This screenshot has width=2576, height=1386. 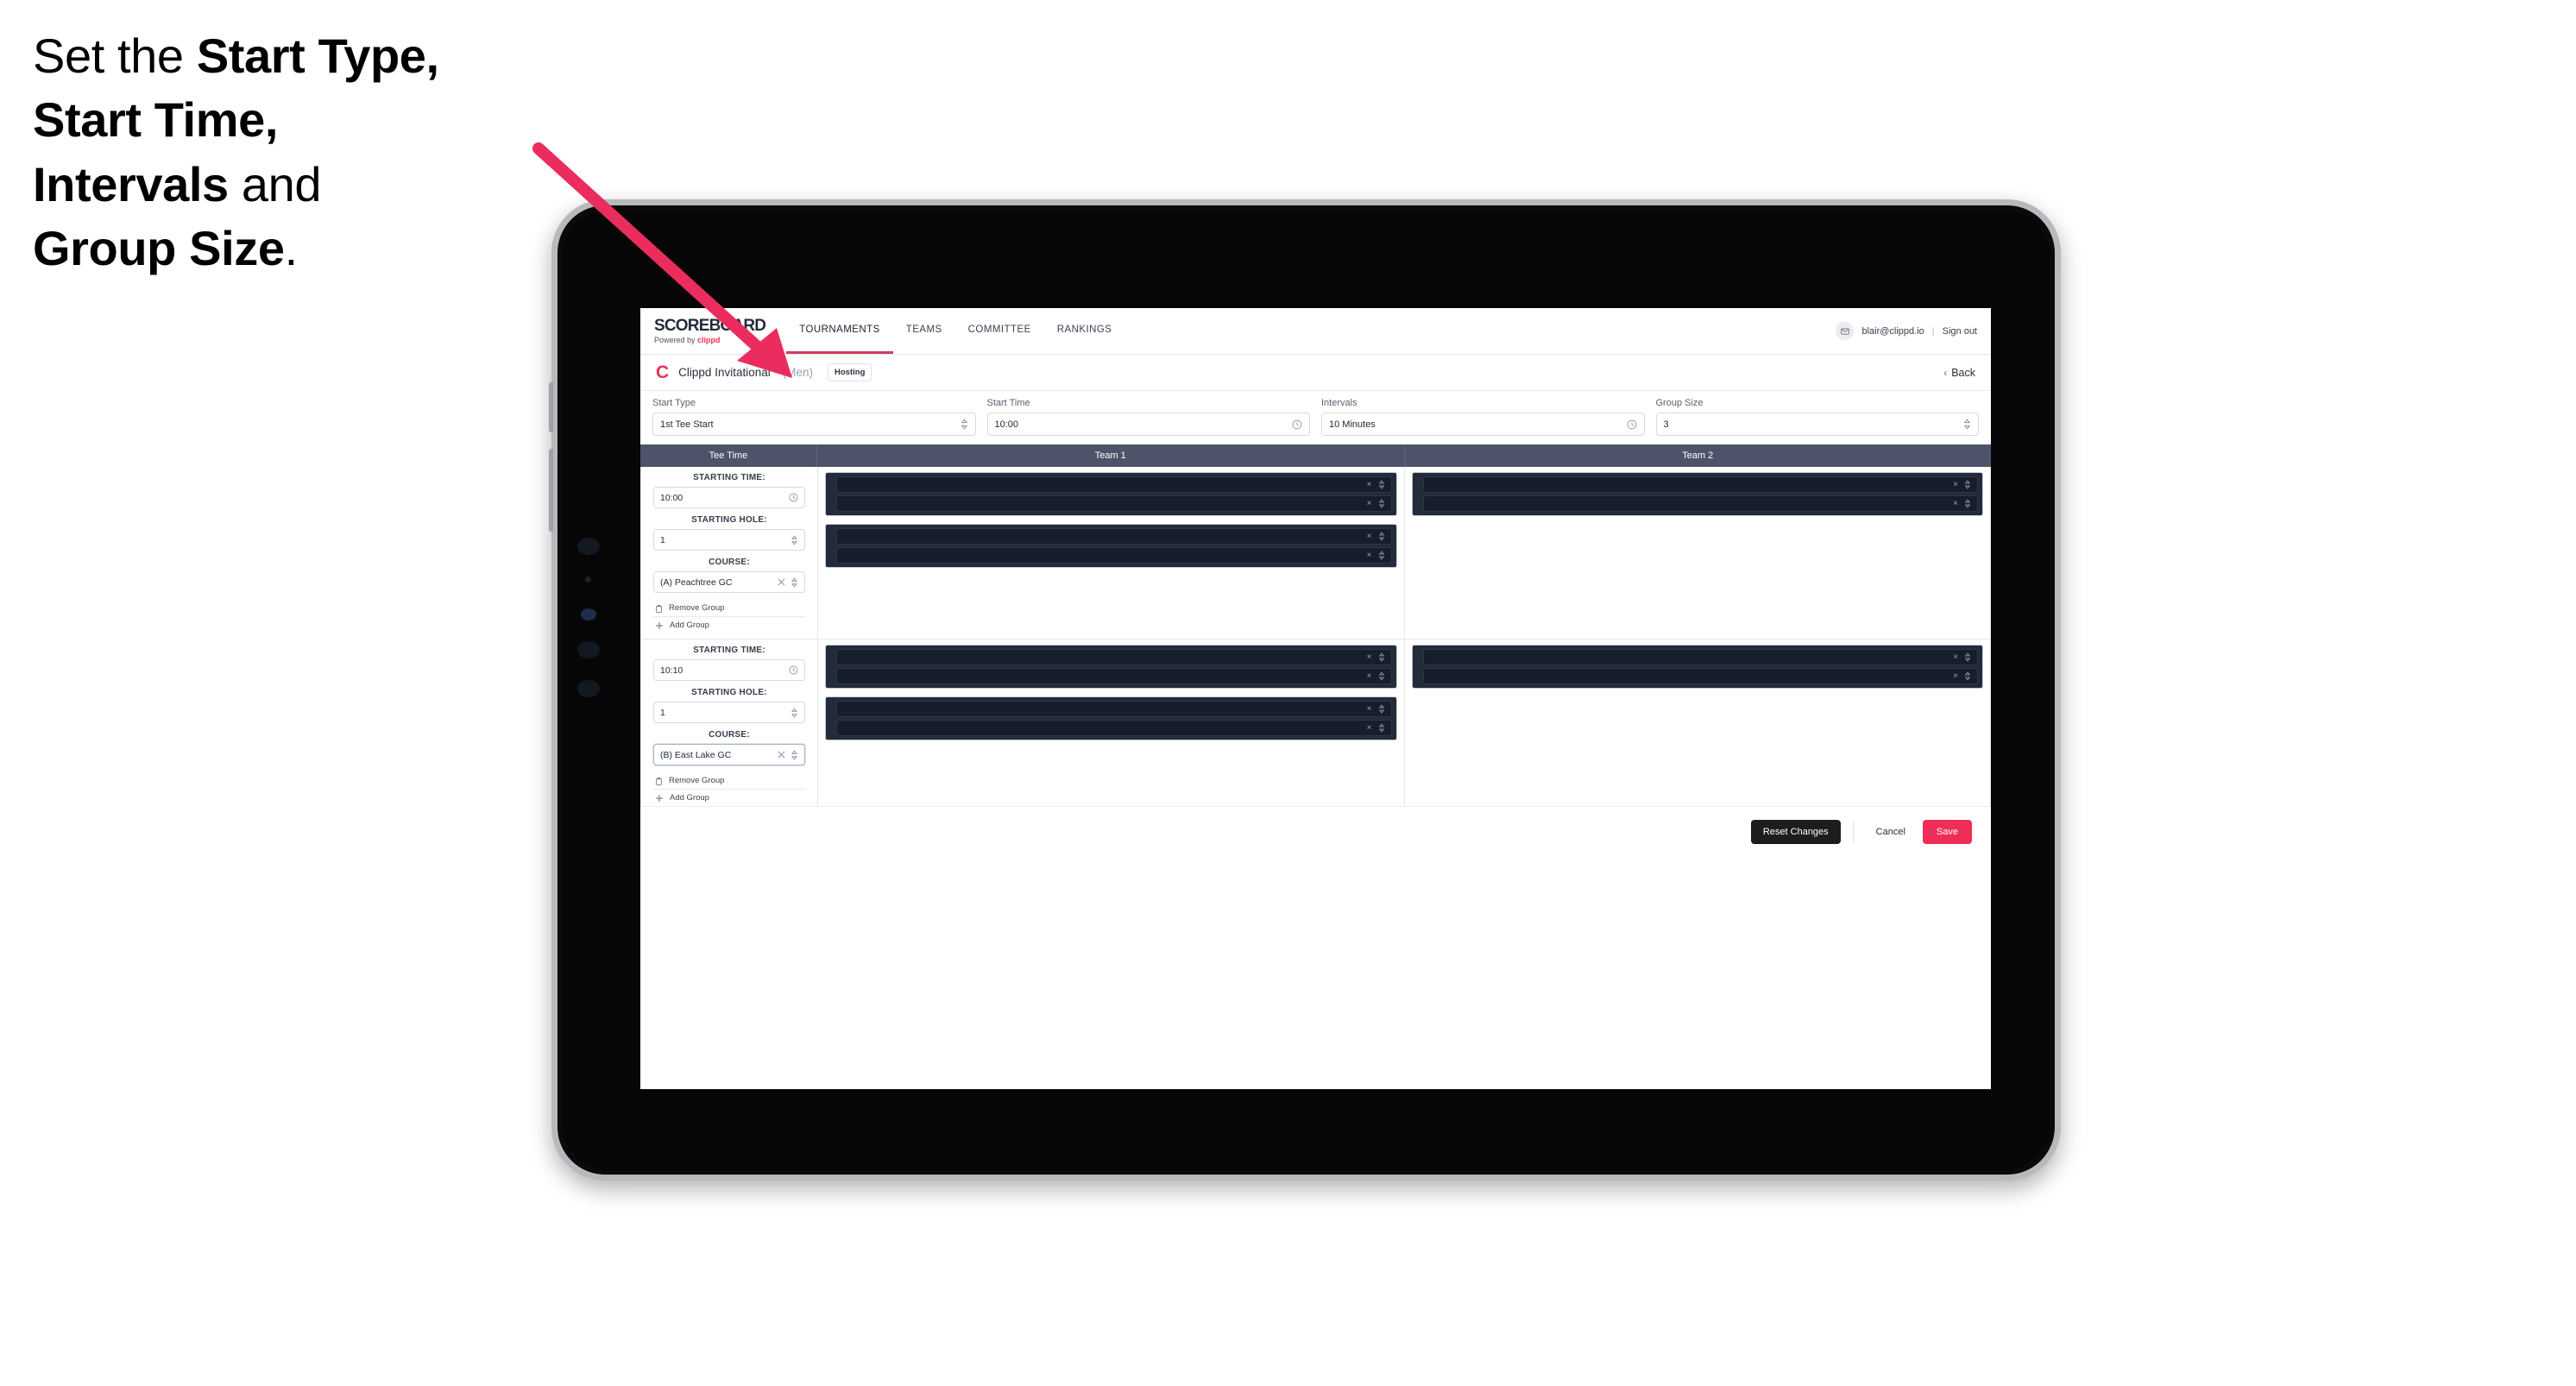 I want to click on cancel-button: Cancel, so click(x=1891, y=832).